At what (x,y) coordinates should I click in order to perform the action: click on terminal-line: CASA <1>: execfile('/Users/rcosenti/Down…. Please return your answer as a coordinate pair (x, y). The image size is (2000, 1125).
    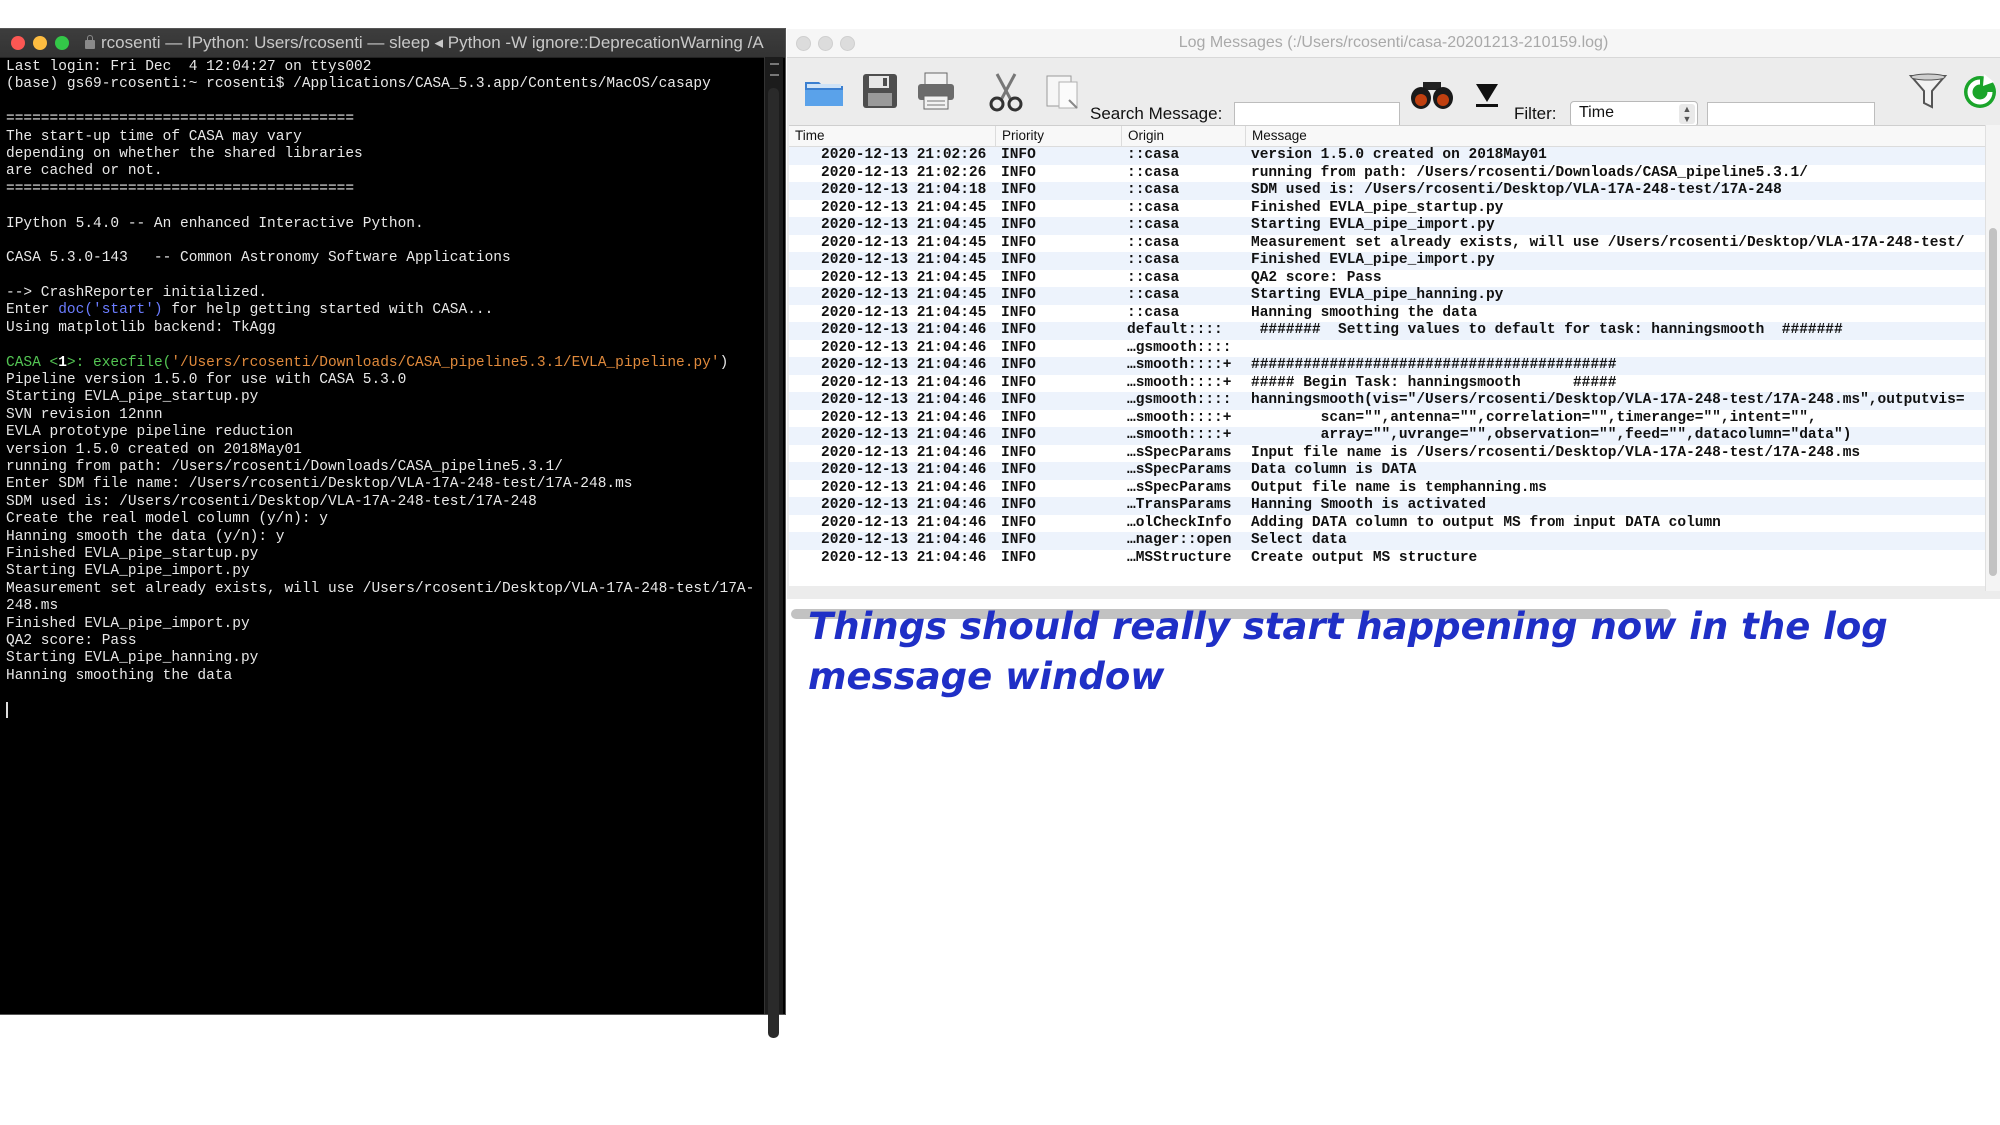
    Looking at the image, I should click on (383, 363).